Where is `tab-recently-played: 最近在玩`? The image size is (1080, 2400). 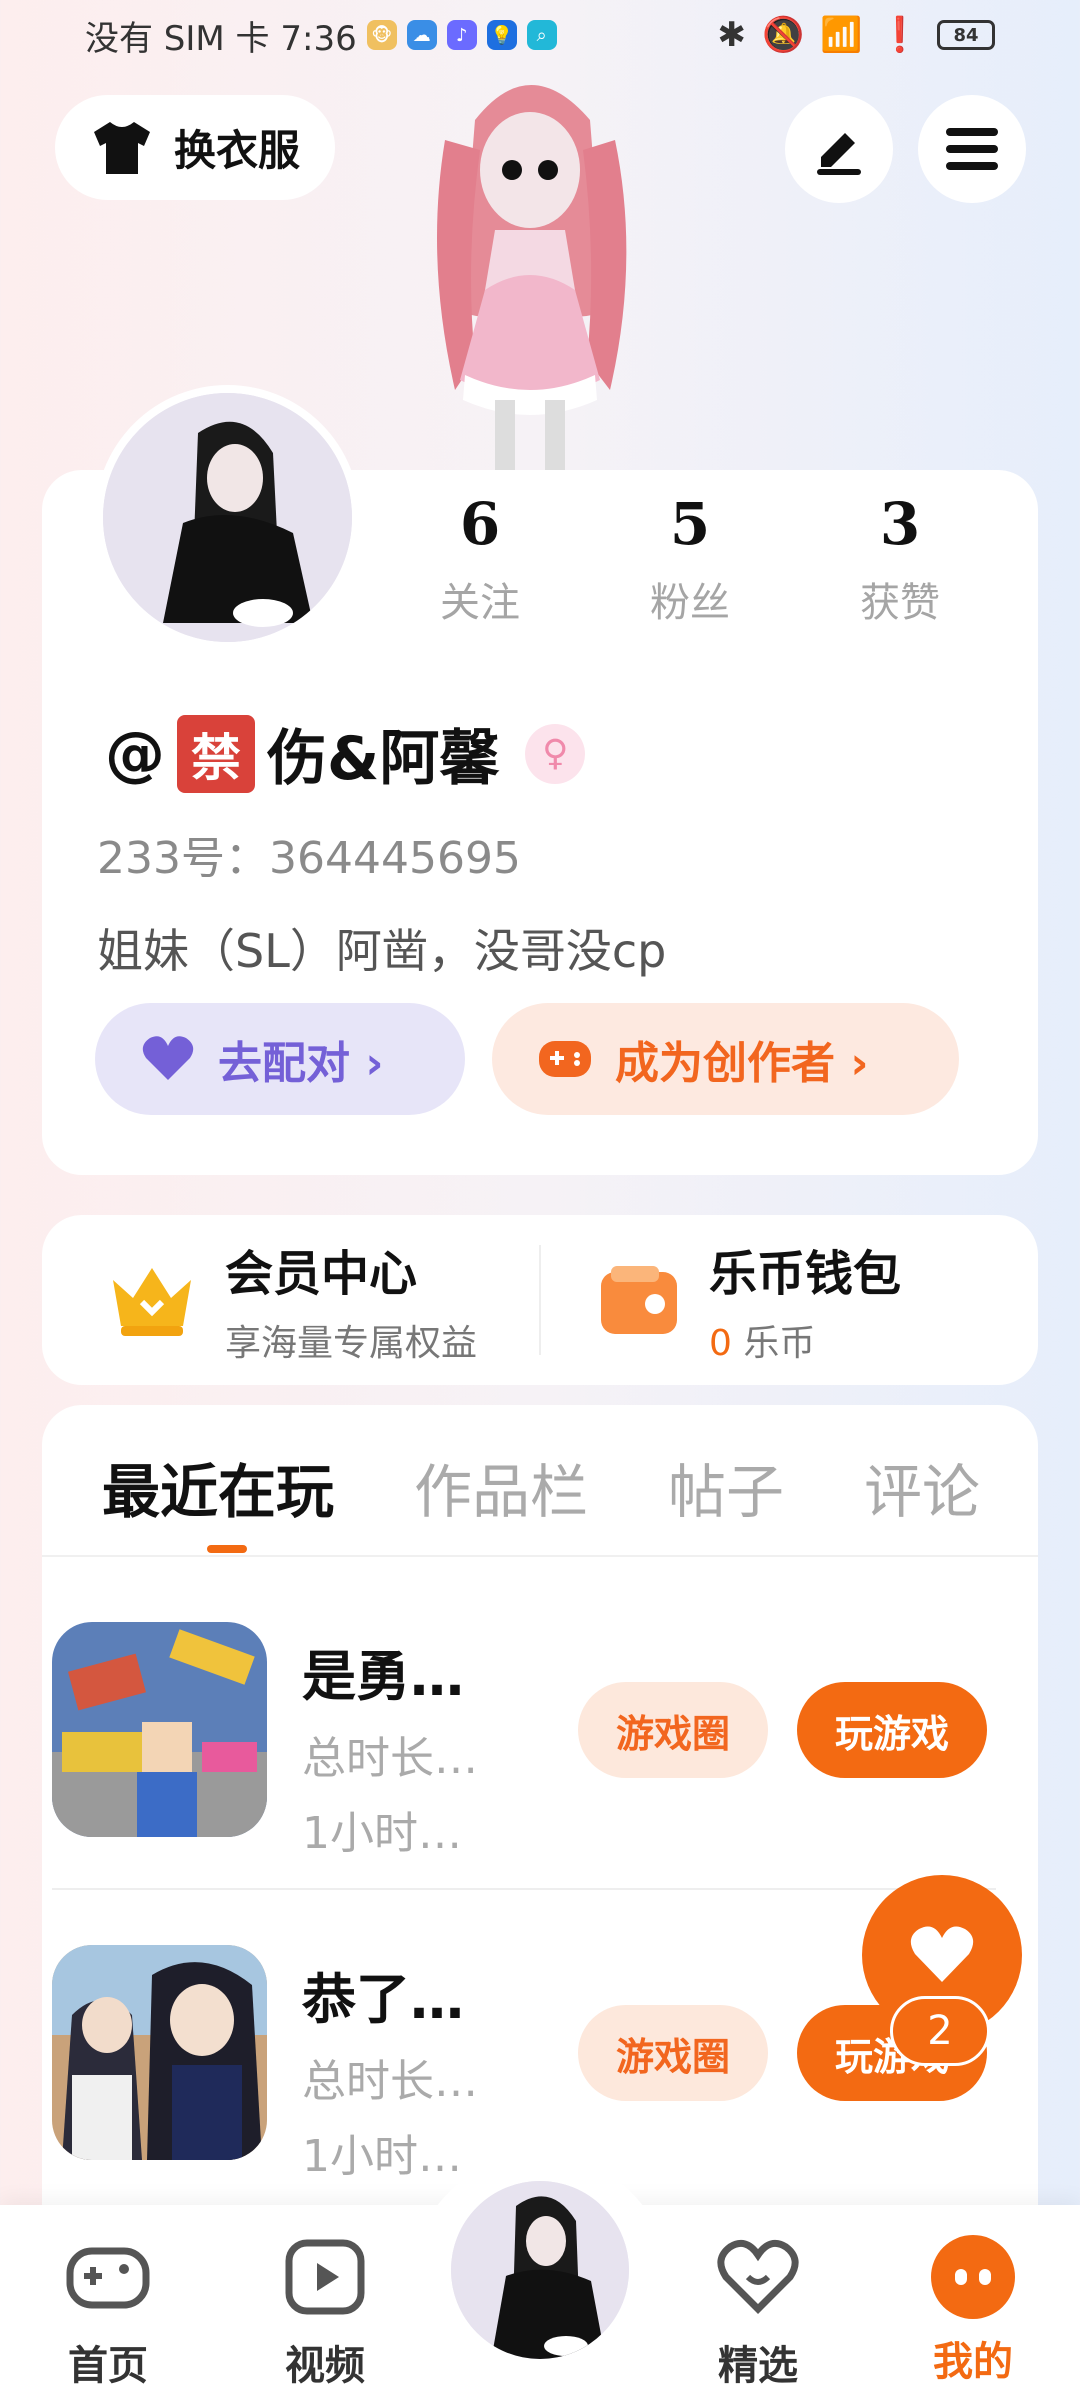 tab-recently-played: 最近在玩 is located at coordinates (218, 1487).